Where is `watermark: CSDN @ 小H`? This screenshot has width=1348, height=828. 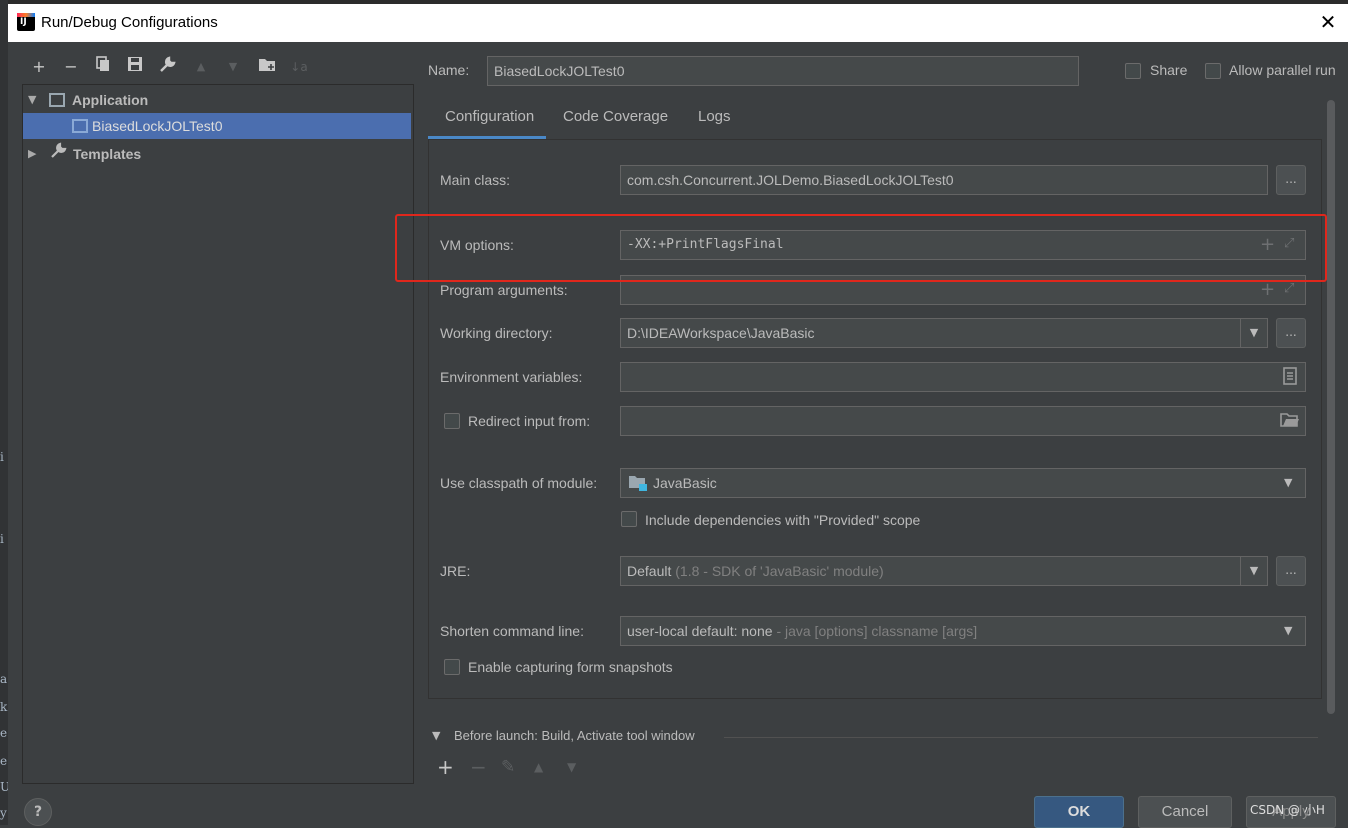 watermark: CSDN @ 小H is located at coordinates (1287, 810).